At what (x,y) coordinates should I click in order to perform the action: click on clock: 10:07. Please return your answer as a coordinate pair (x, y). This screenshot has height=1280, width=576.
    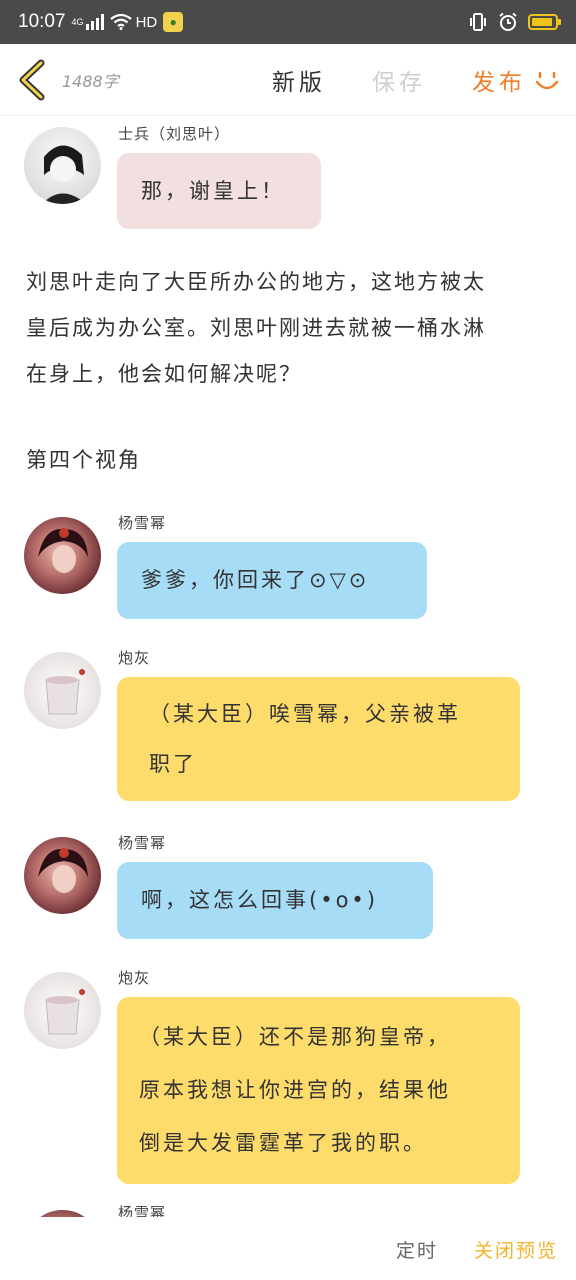
    Looking at the image, I should click on (42, 21).